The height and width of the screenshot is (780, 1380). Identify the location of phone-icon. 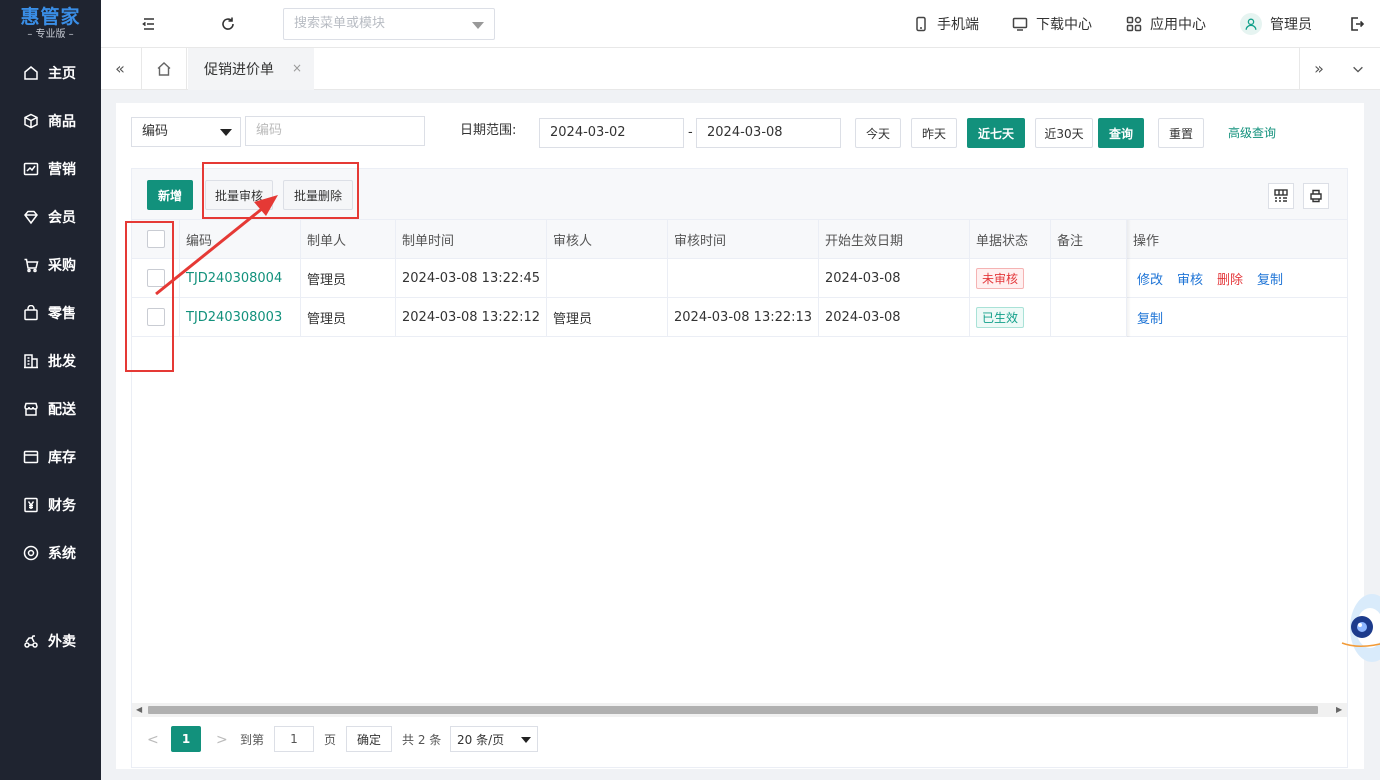
(921, 24).